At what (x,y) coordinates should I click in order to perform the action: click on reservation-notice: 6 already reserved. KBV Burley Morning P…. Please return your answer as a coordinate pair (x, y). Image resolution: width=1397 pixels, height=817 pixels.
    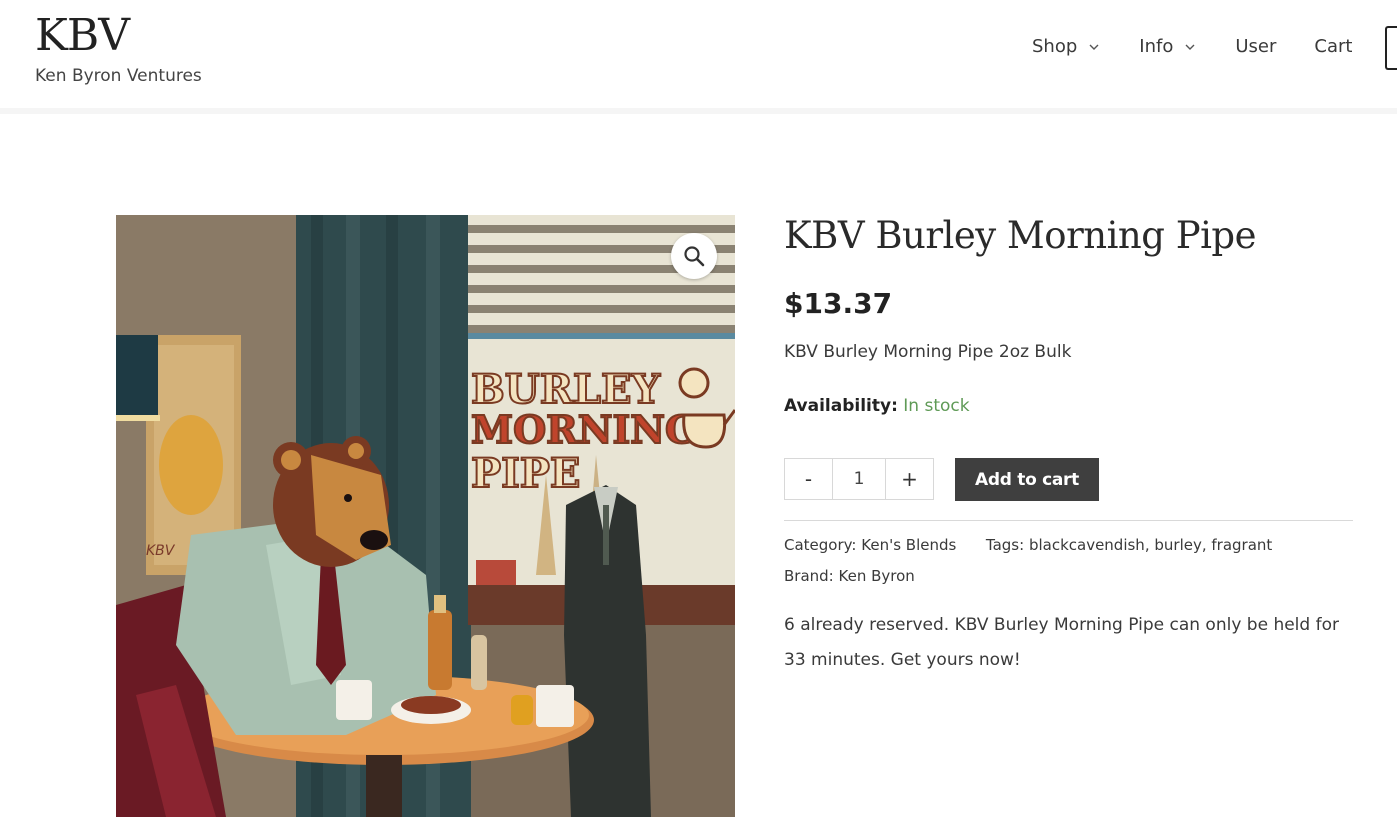
    Looking at the image, I should click on (1061, 642).